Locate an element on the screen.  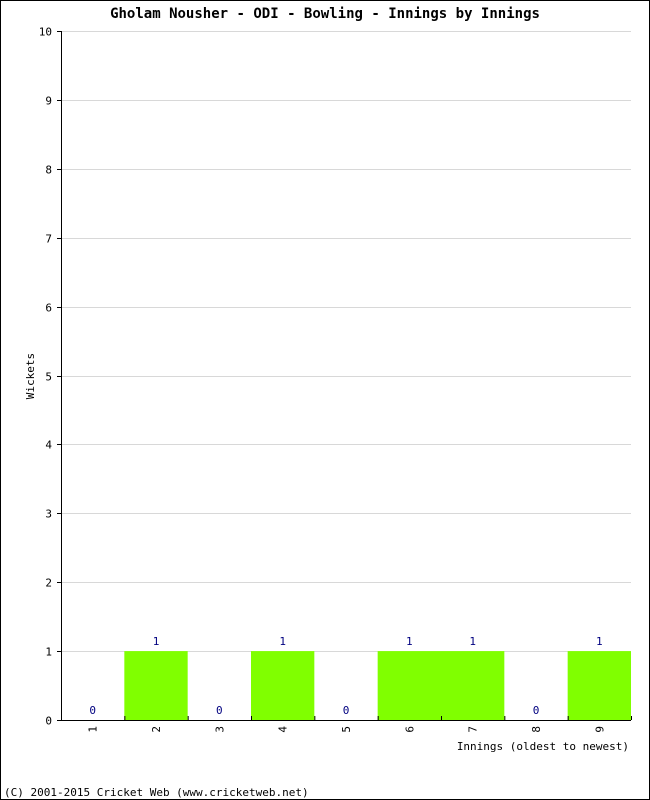
y-tick-label: 0 is located at coordinates (48, 721).